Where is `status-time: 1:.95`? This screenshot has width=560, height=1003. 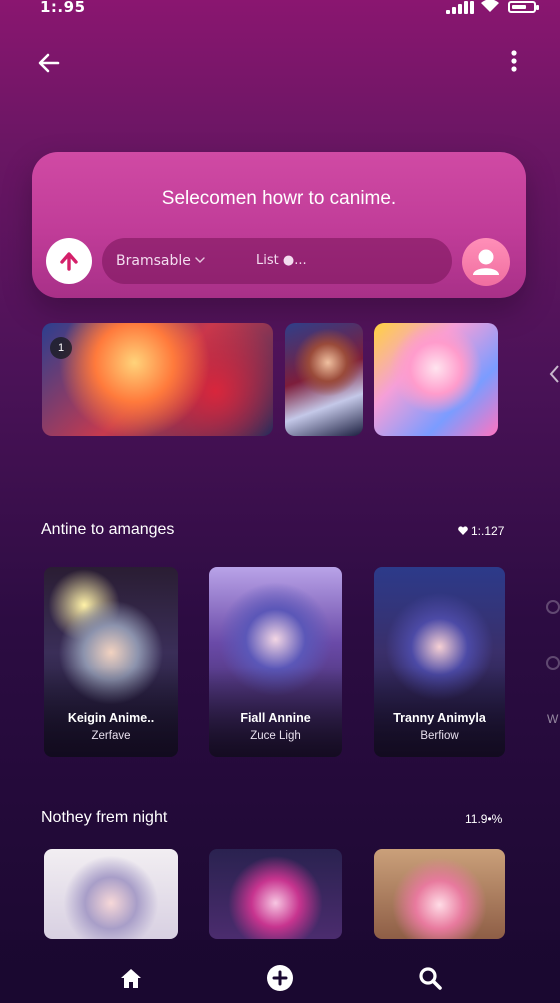
status-time: 1:.95 is located at coordinates (63, 8).